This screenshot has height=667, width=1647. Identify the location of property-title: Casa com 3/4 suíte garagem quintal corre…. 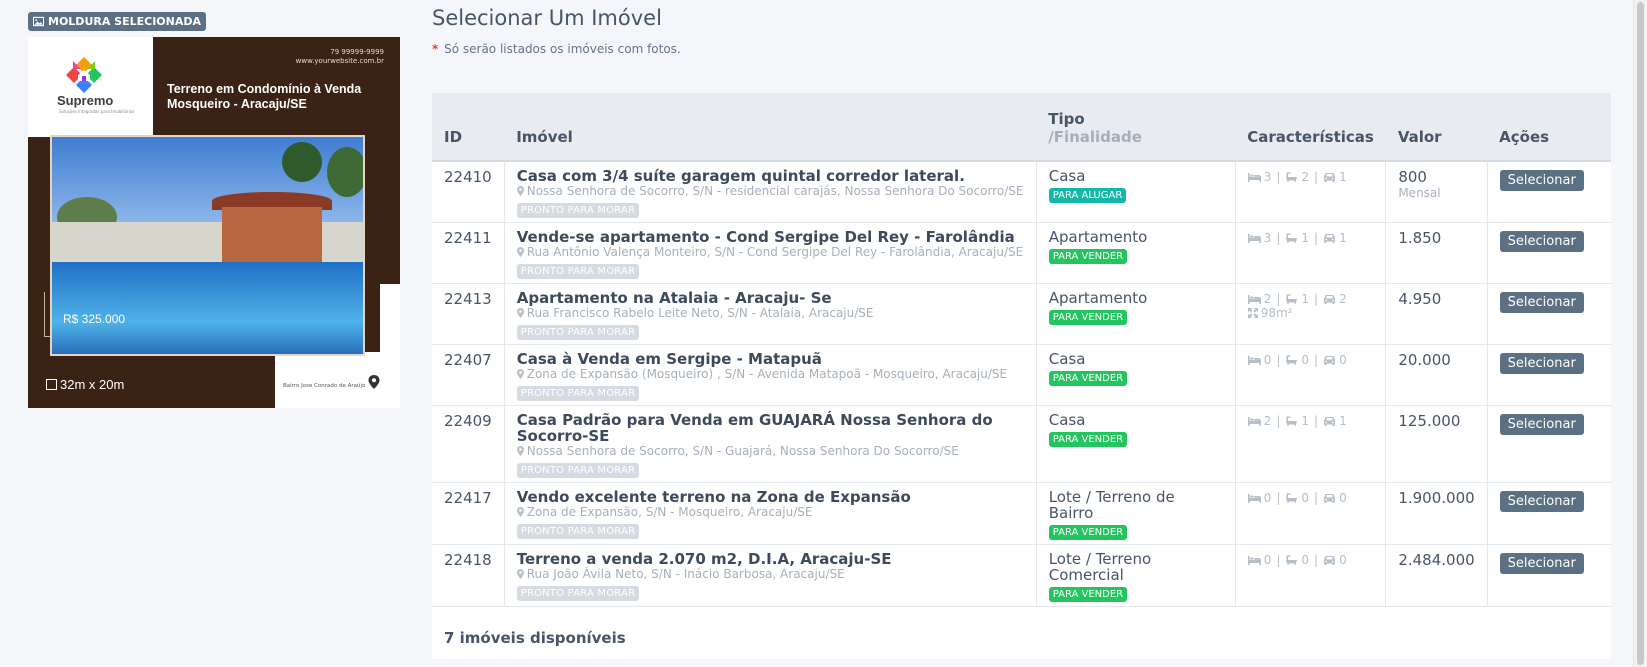
(770, 176).